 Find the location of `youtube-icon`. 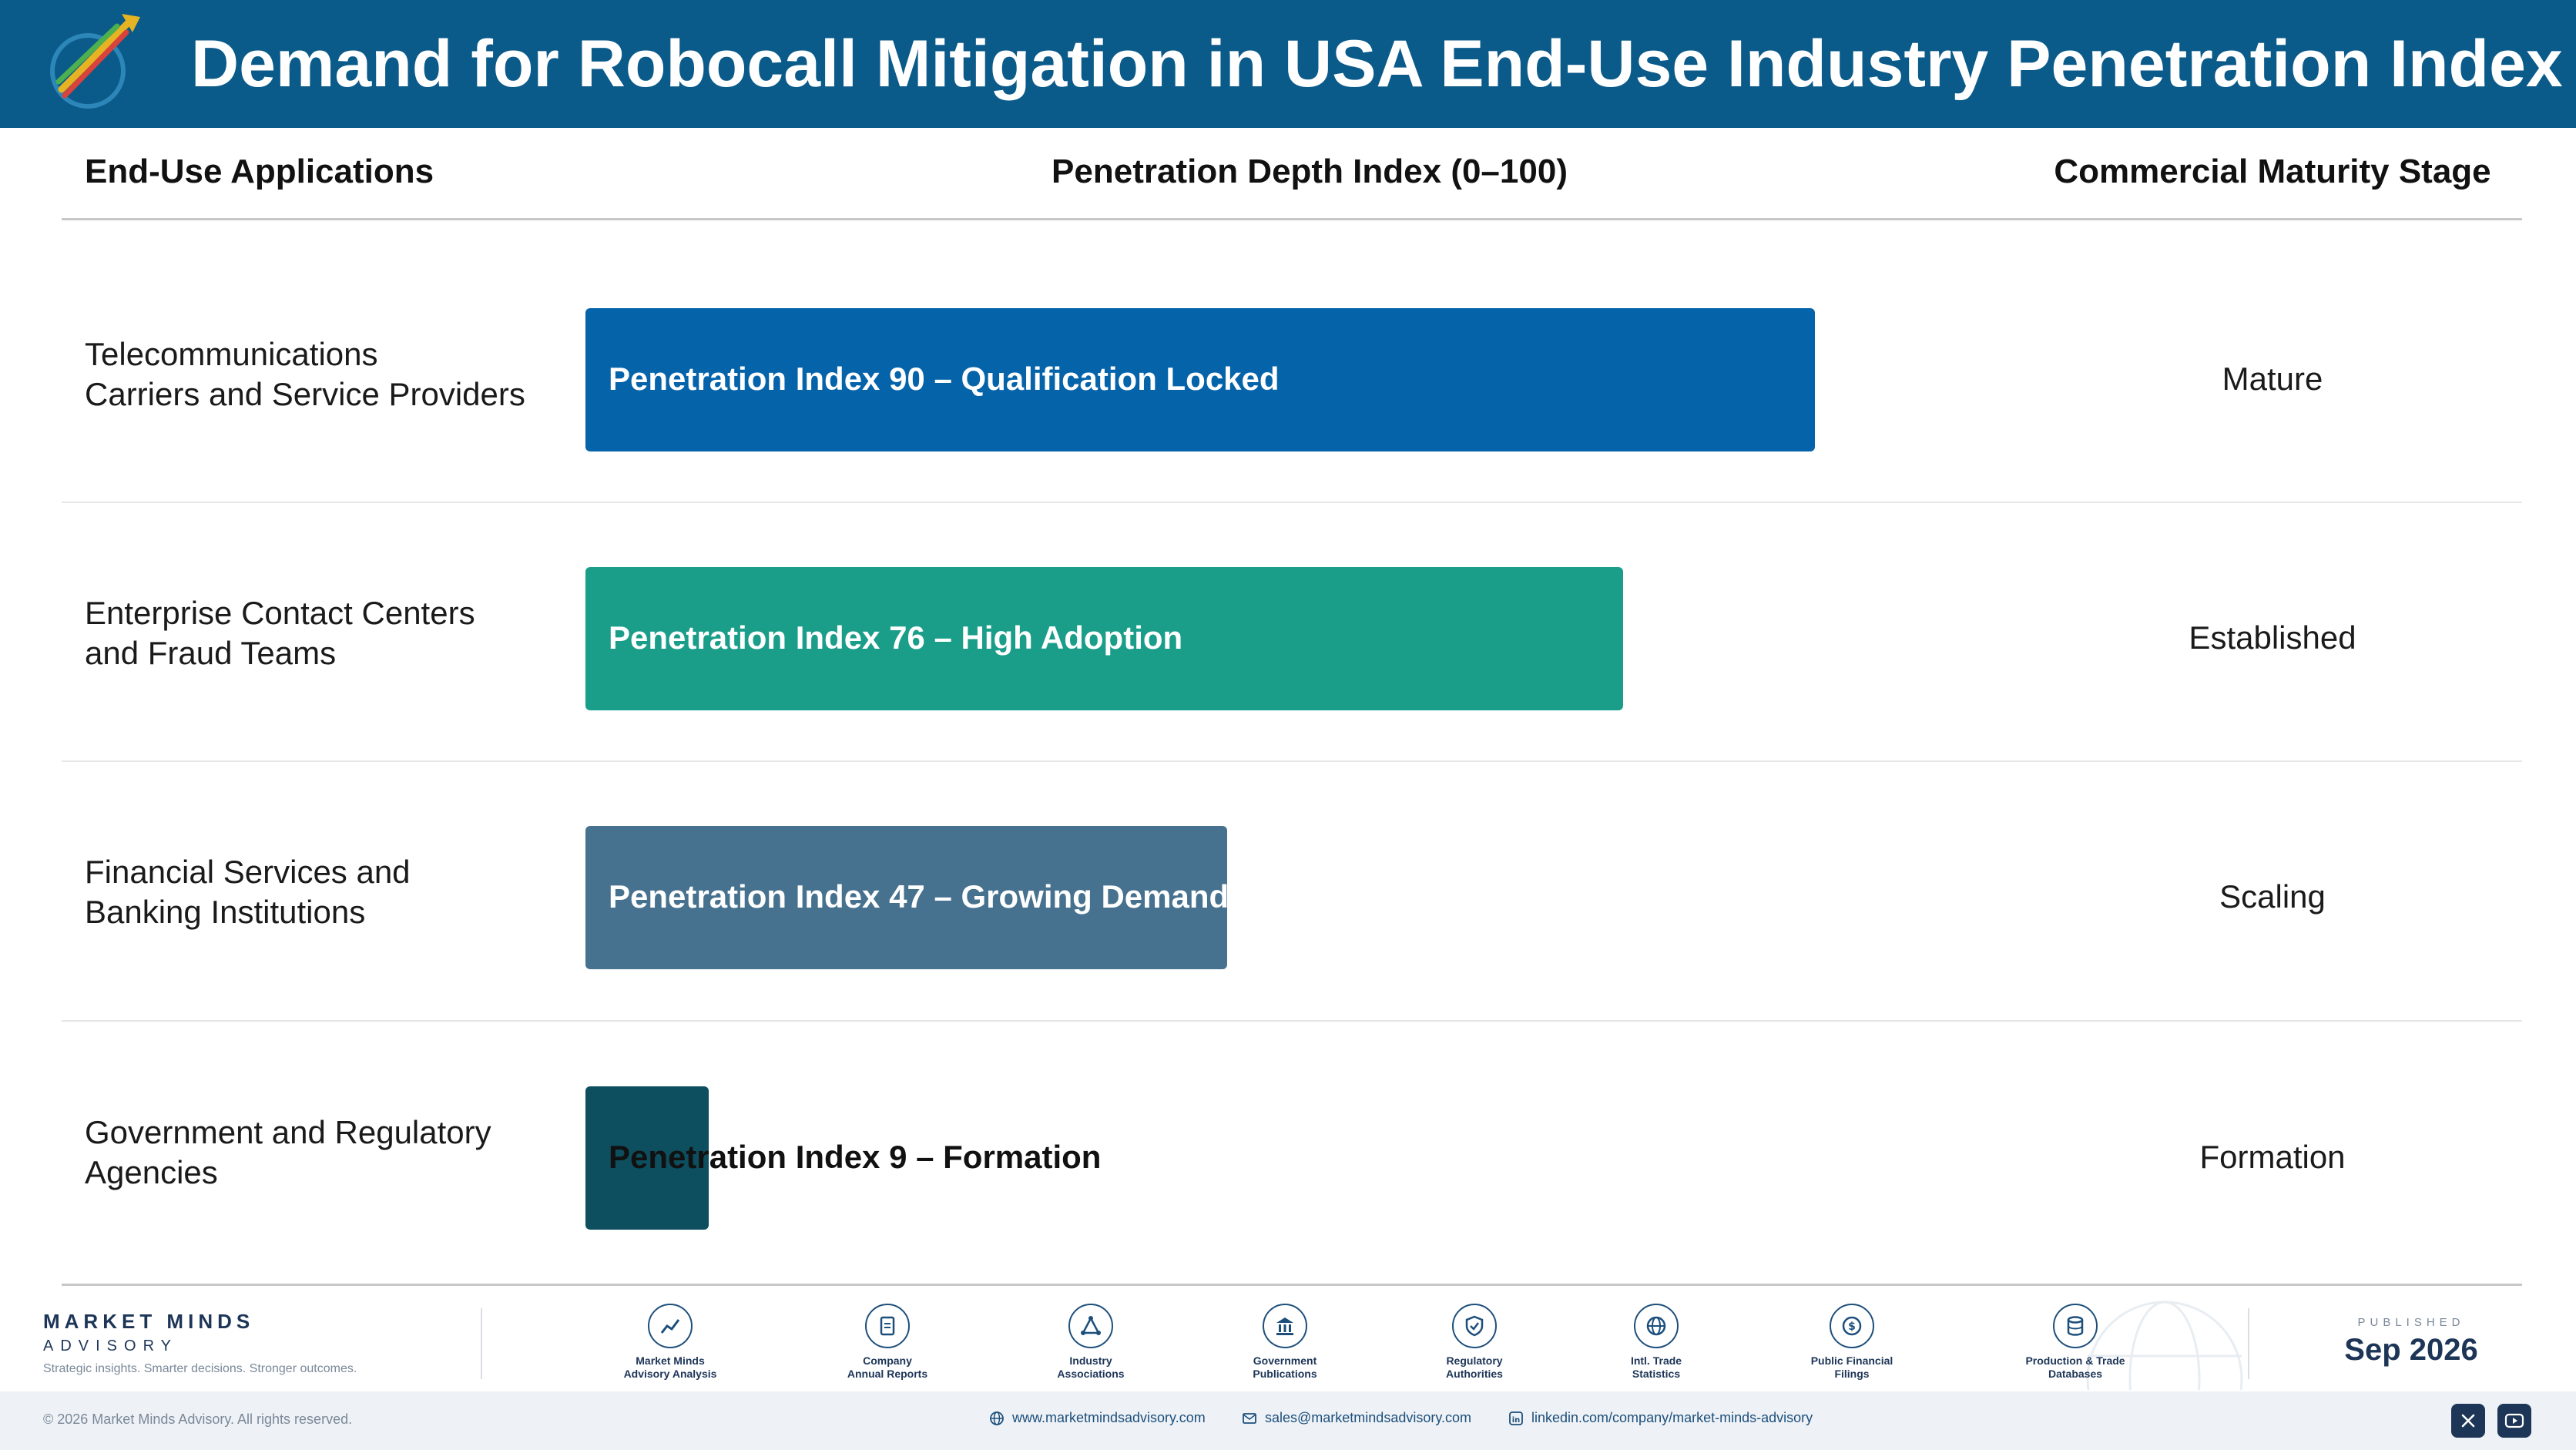

youtube-icon is located at coordinates (2514, 1420).